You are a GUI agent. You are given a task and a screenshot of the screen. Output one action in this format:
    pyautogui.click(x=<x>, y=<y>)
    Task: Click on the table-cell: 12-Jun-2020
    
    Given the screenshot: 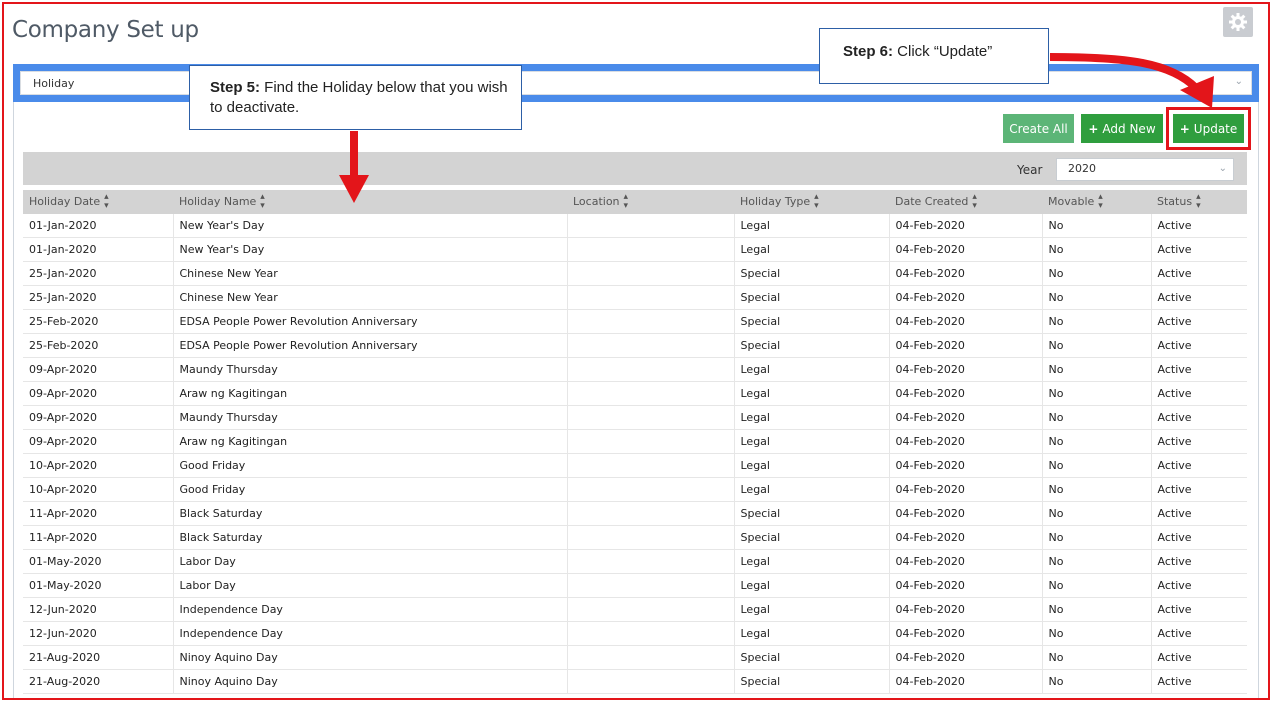 What is the action you would take?
    pyautogui.click(x=98, y=609)
    